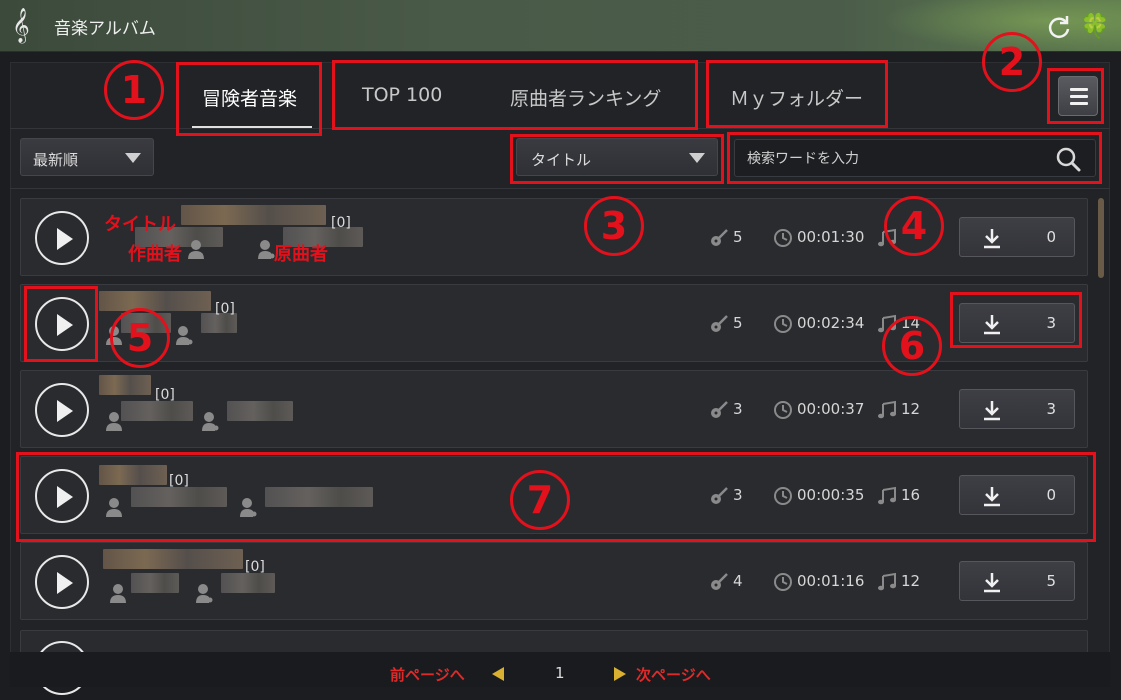 The height and width of the screenshot is (700, 1121). What do you see at coordinates (21, 25) in the screenshot?
I see `treble-clef-icon: 𝄞` at bounding box center [21, 25].